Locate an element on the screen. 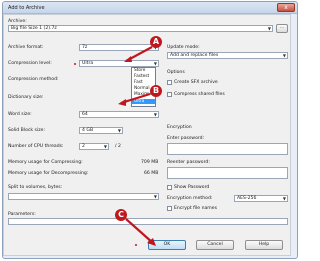 This screenshot has height=261, width=320. callout-c: C is located at coordinates (121, 215).